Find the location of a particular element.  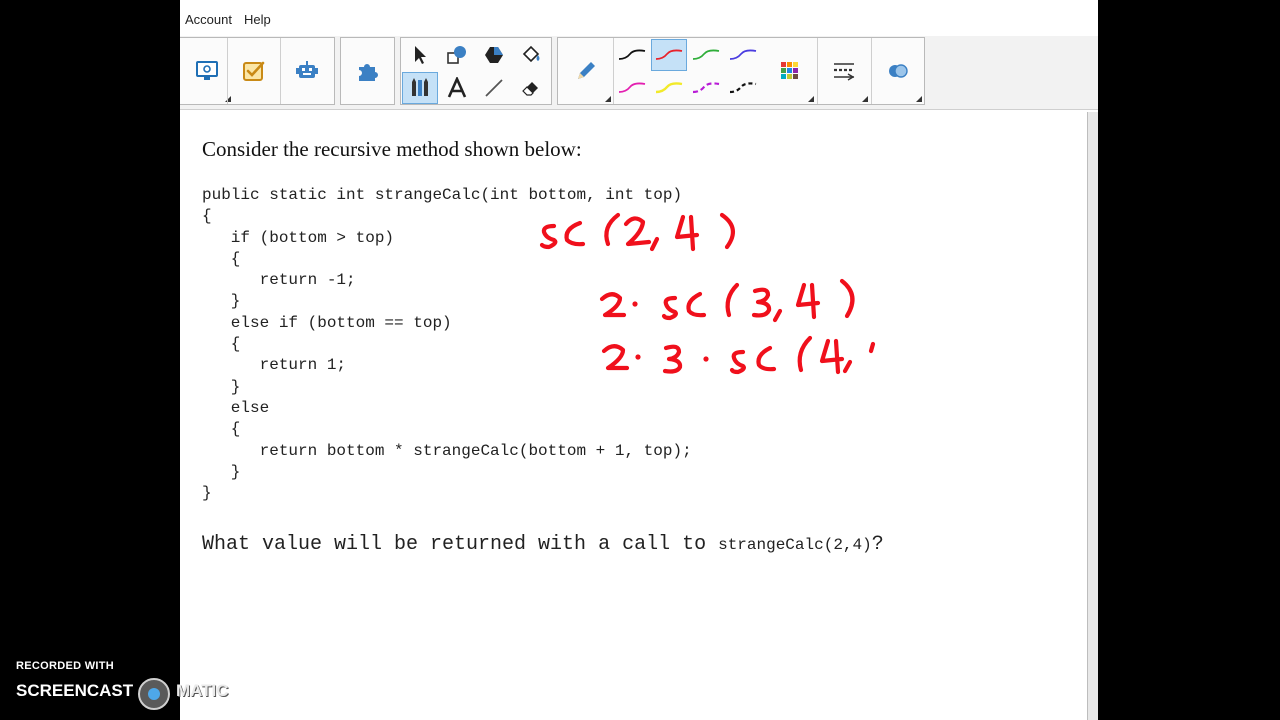

text-a-icon is located at coordinates (457, 87).